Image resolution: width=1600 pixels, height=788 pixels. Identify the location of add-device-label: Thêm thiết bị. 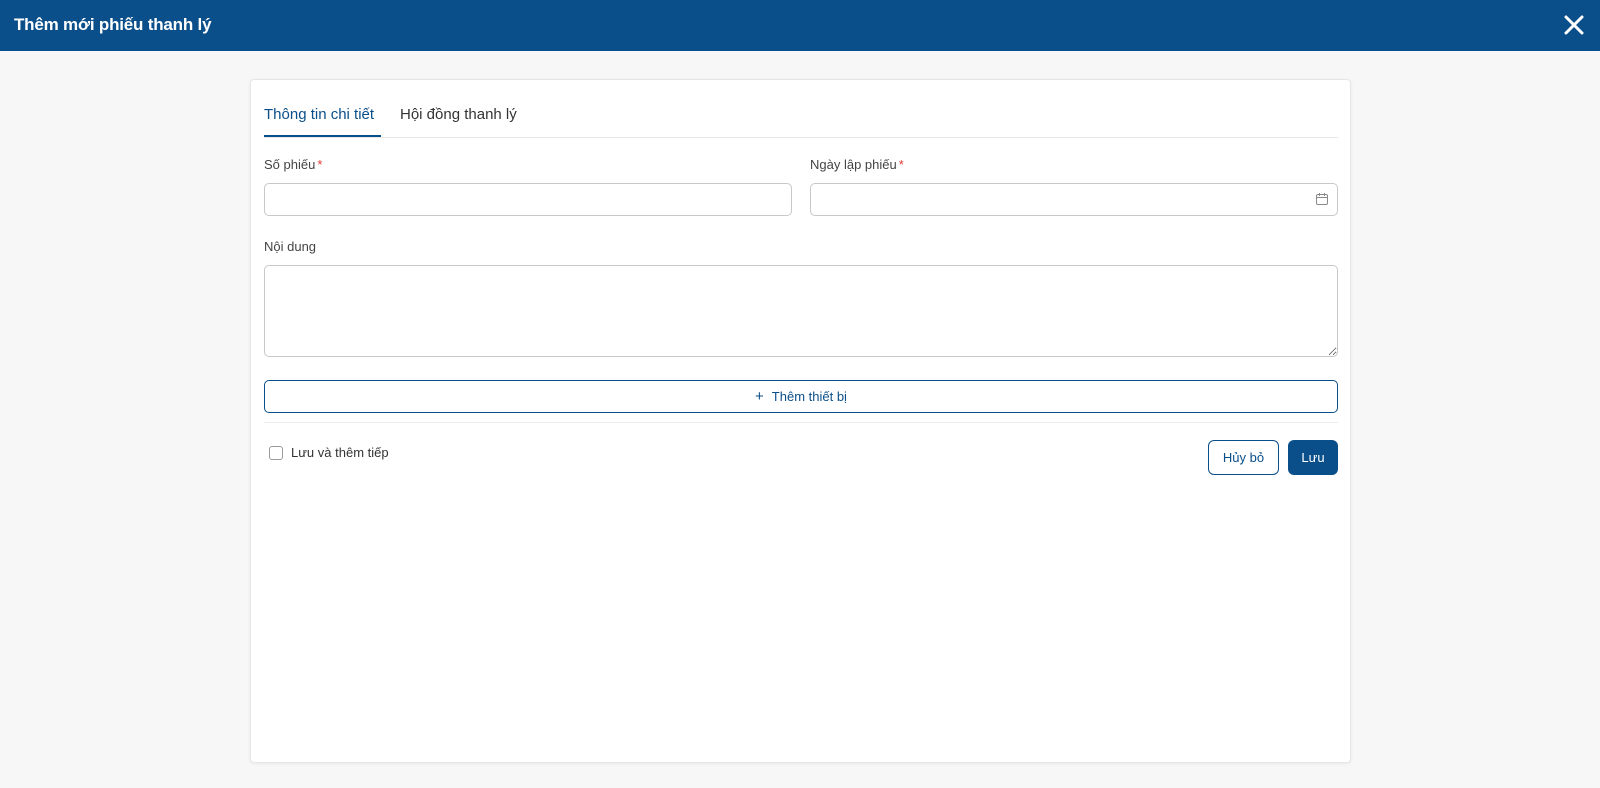
(809, 396).